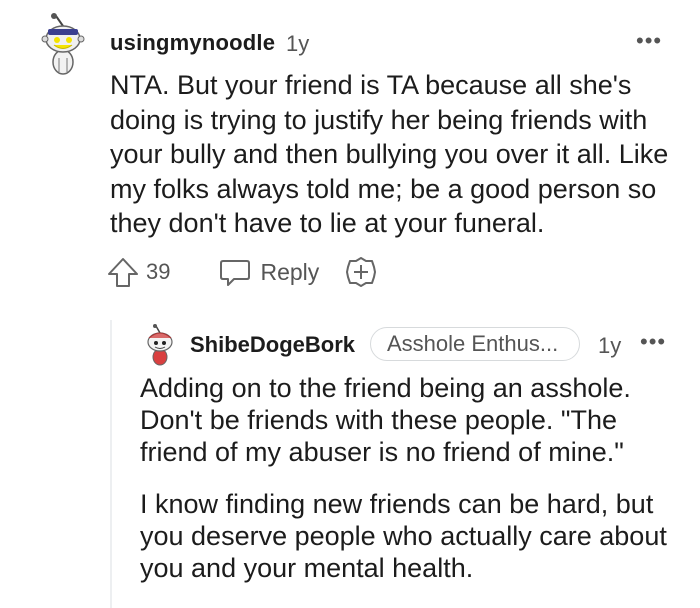 Image resolution: width=700 pixels, height=608 pixels. Describe the element at coordinates (111, 464) in the screenshot. I see `thread-line` at that location.